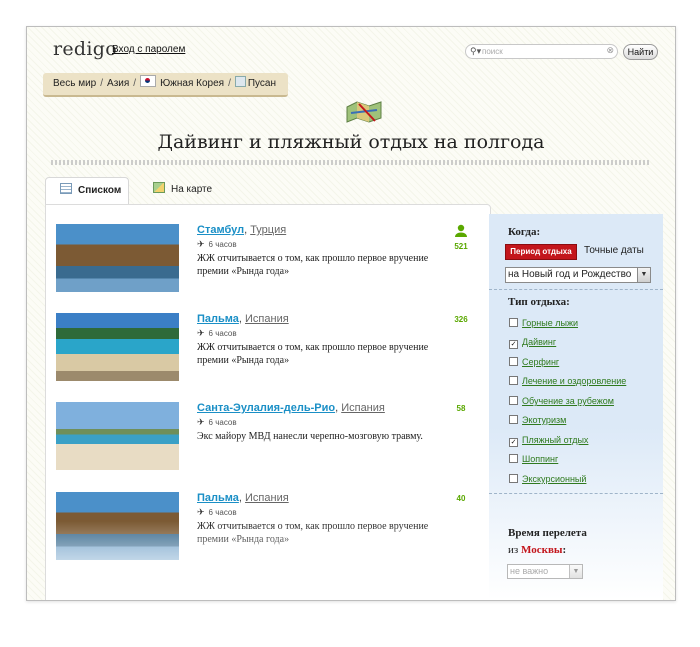 This screenshot has width=700, height=647. What do you see at coordinates (461, 246) in the screenshot?
I see `visitor-count: 521` at bounding box center [461, 246].